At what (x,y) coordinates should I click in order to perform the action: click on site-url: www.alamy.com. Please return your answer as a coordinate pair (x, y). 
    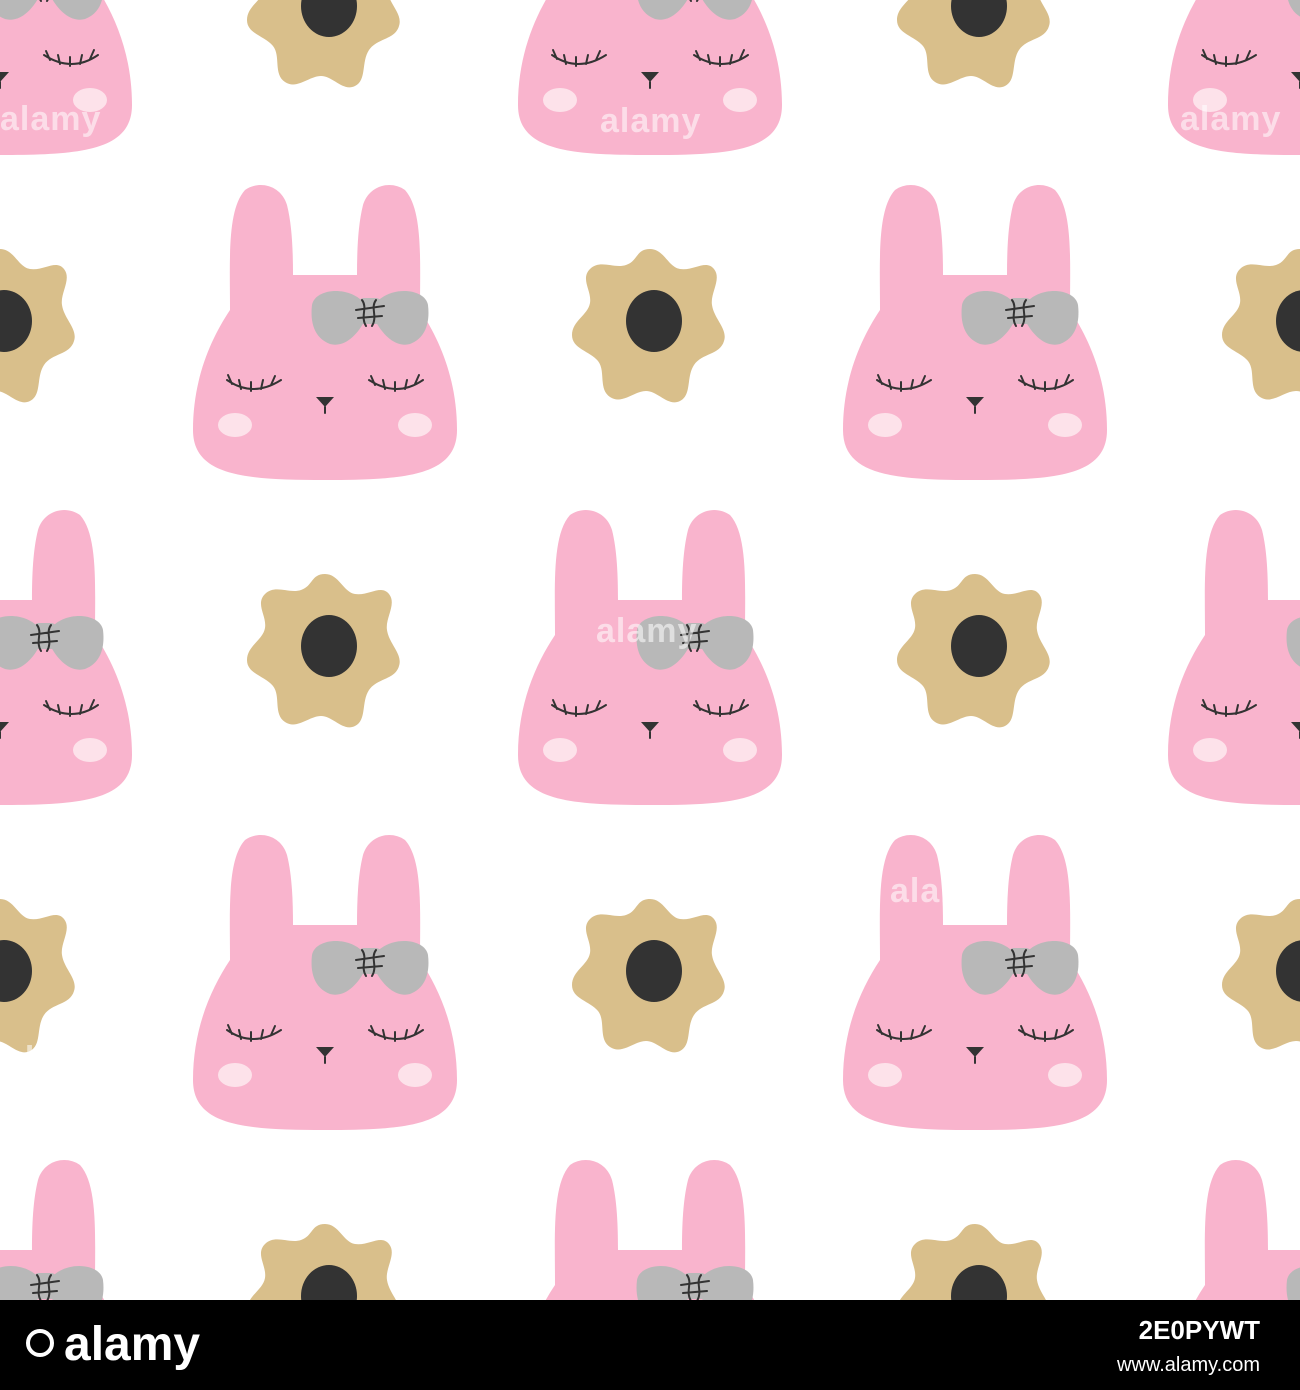
    Looking at the image, I should click on (1188, 1365).